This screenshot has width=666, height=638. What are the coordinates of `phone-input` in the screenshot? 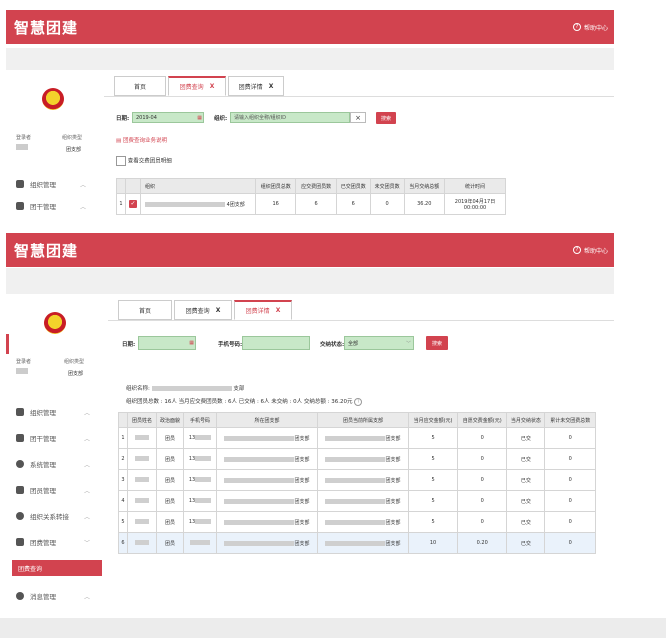 It's located at (276, 343).